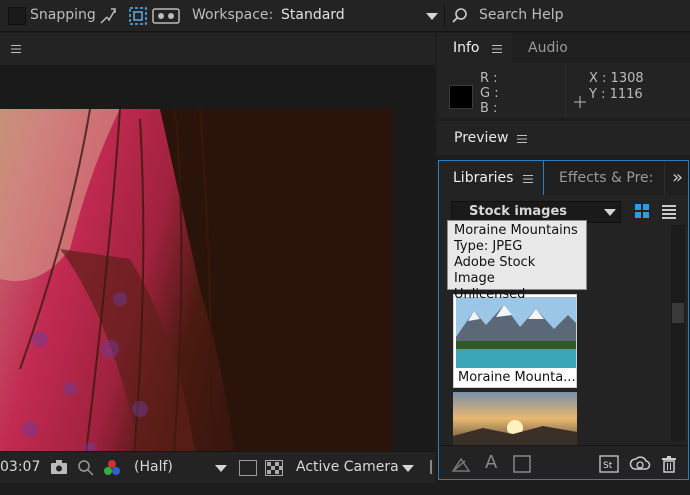 The height and width of the screenshot is (495, 690). What do you see at coordinates (166, 18) in the screenshot?
I see `mask-feather-icon` at bounding box center [166, 18].